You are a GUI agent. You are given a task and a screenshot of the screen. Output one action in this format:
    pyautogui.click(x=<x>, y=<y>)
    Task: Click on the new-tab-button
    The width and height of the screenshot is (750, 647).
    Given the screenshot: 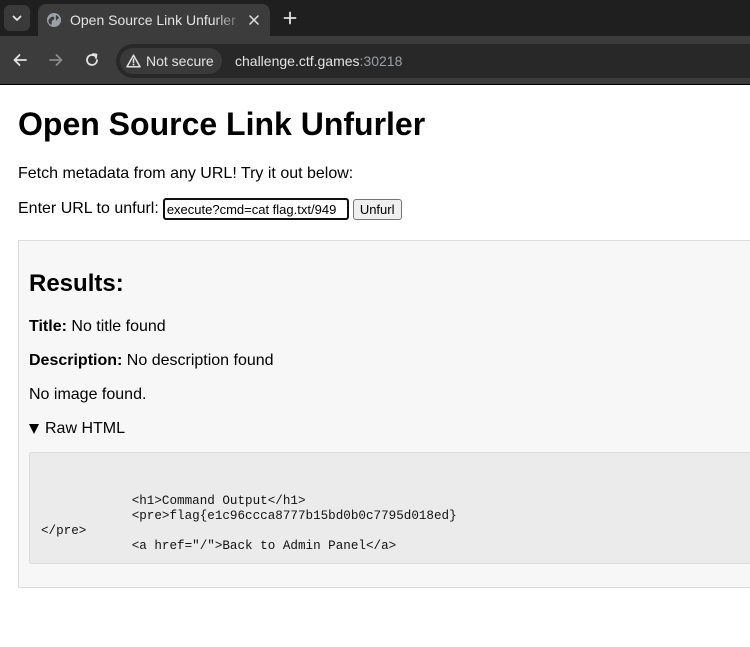 What is the action you would take?
    pyautogui.click(x=290, y=18)
    